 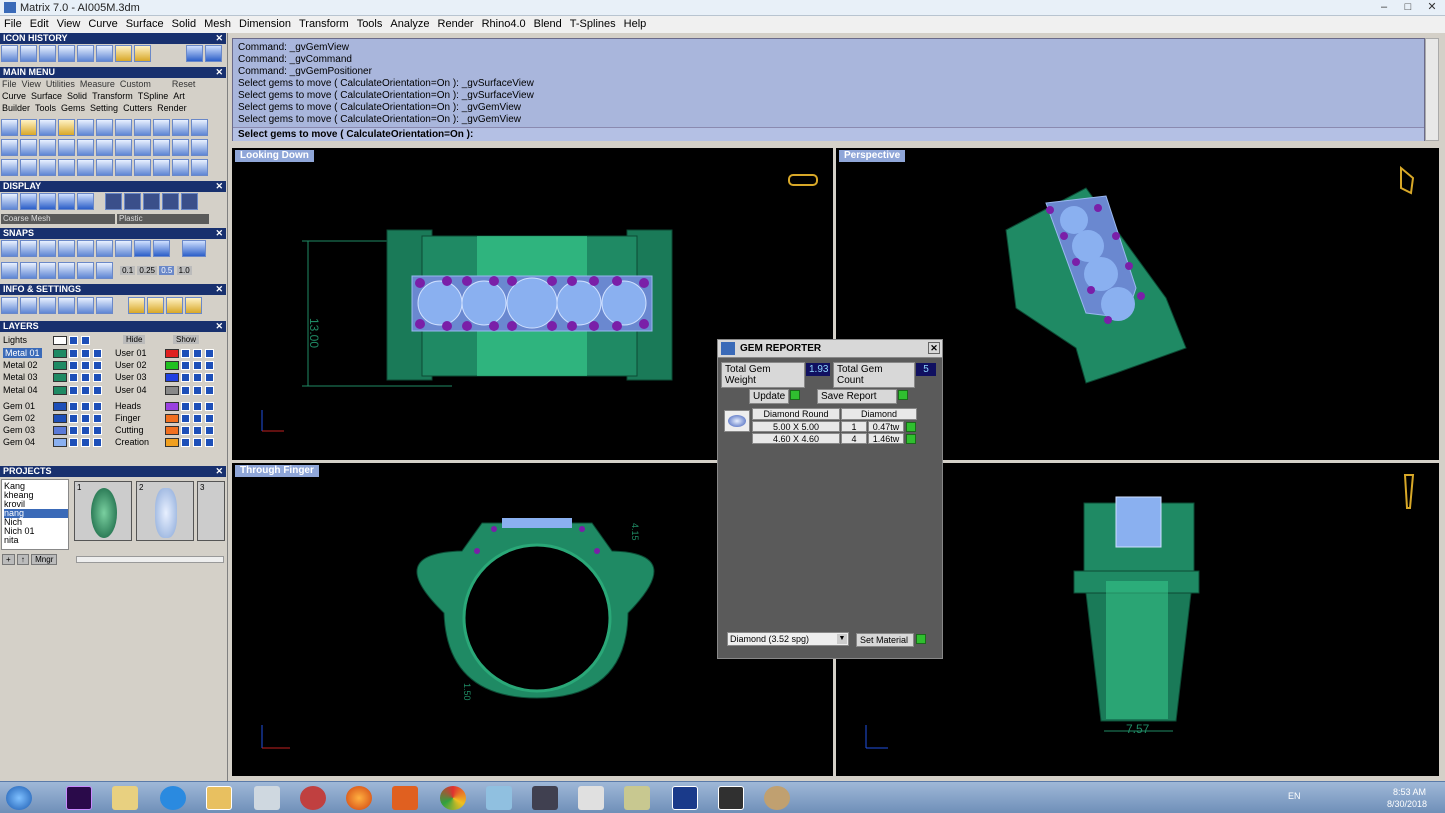 I want to click on mm-art: Art, so click(x=179, y=96).